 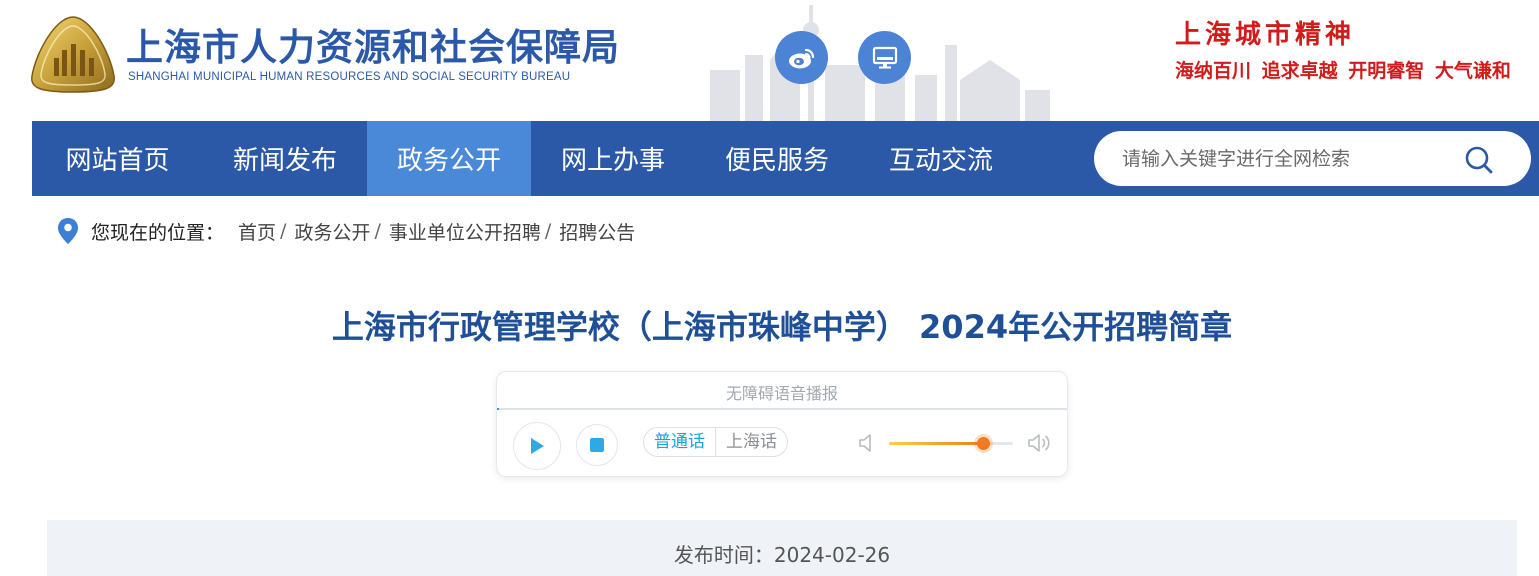 What do you see at coordinates (257, 231) in the screenshot?
I see `breadcrumb-item-home: 首页` at bounding box center [257, 231].